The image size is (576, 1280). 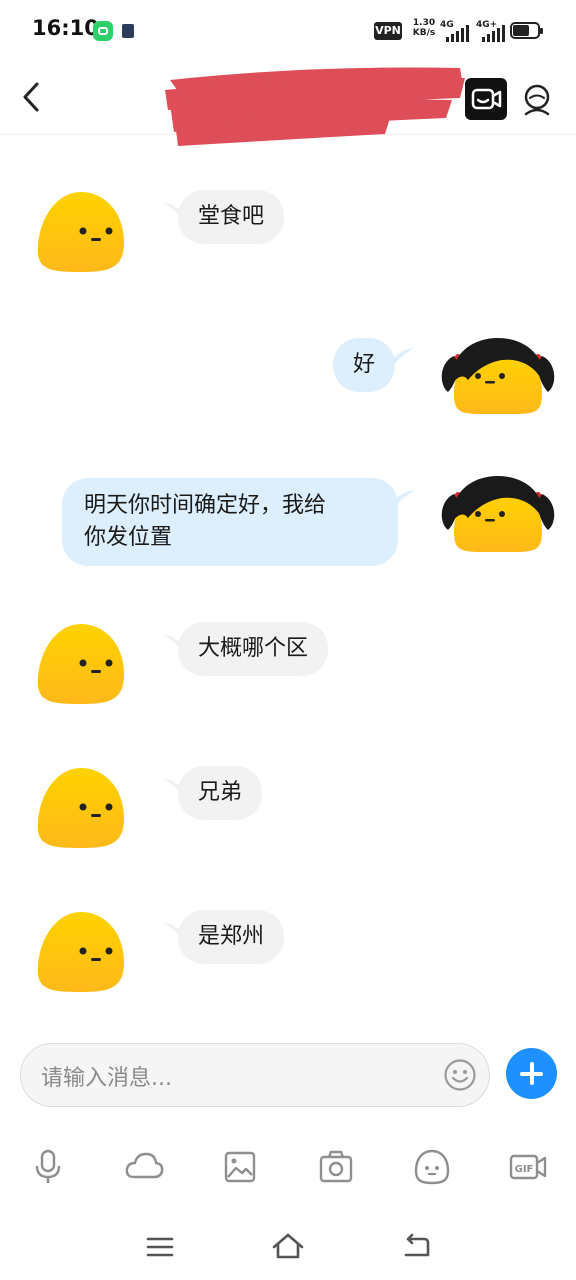 I want to click on camera-icon, so click(x=336, y=1167).